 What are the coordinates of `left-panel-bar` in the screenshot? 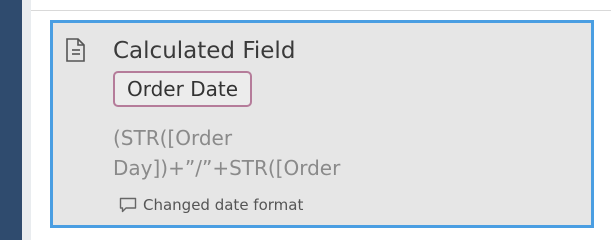 It's located at (11, 120).